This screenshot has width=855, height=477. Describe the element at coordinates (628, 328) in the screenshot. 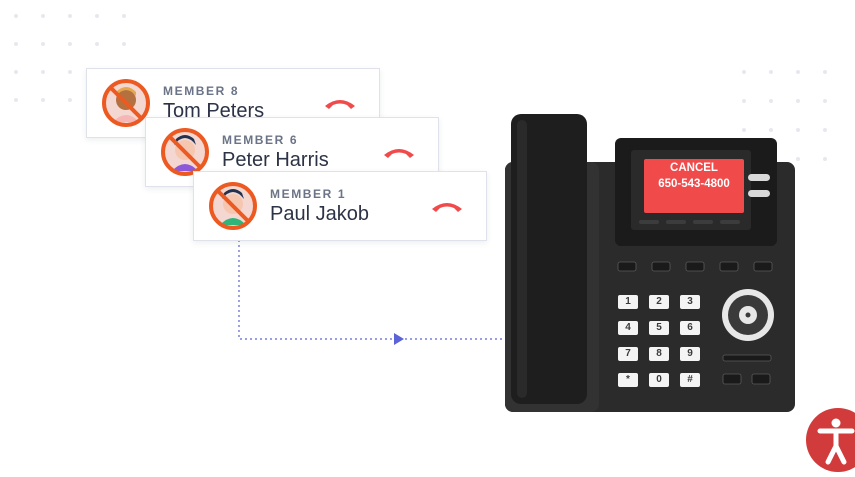

I see `keypad-key: 4` at that location.